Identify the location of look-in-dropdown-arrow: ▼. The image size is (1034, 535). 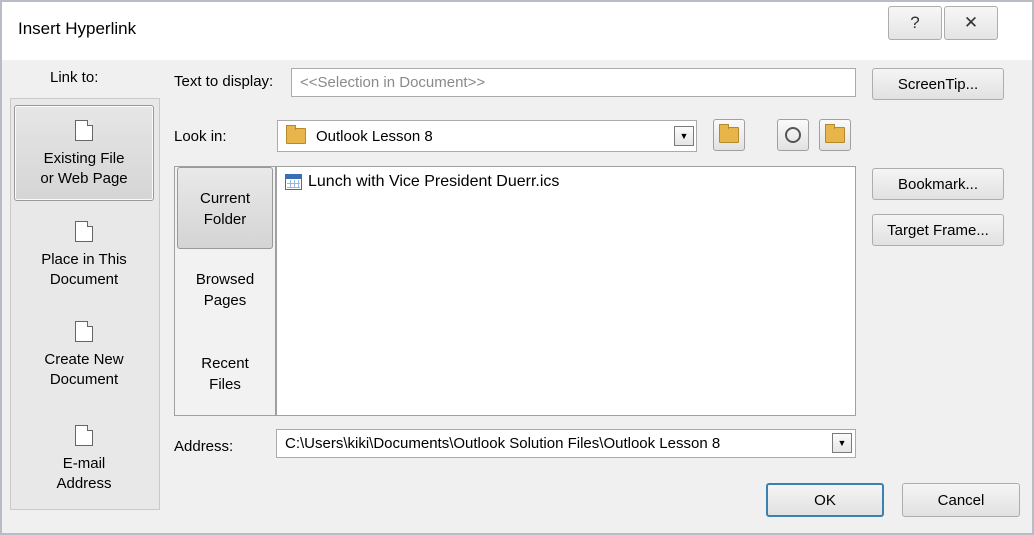
(684, 136).